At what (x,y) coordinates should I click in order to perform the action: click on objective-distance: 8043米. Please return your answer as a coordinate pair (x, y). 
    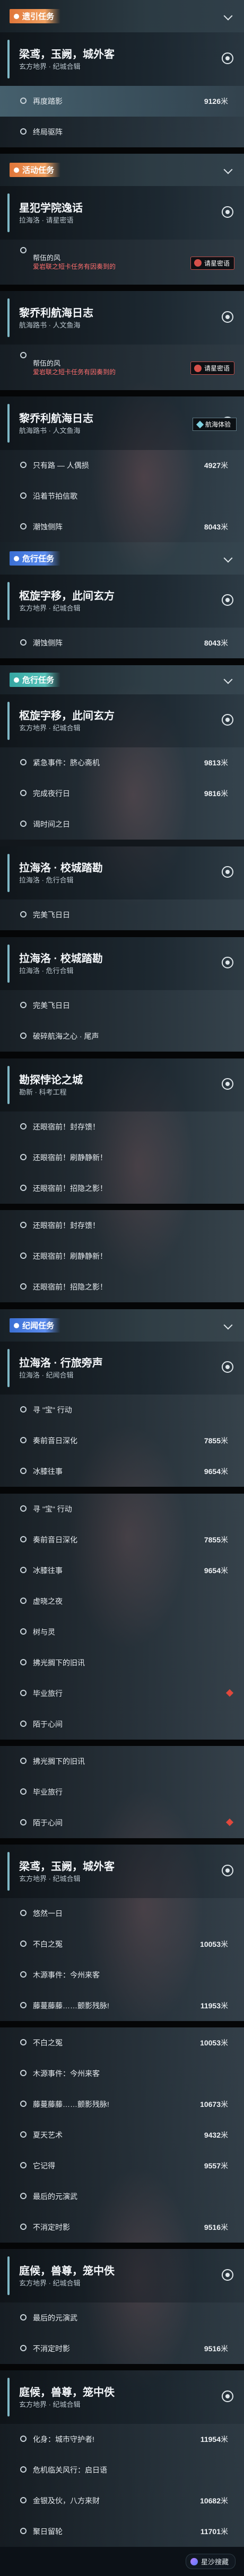
    Looking at the image, I should click on (216, 643).